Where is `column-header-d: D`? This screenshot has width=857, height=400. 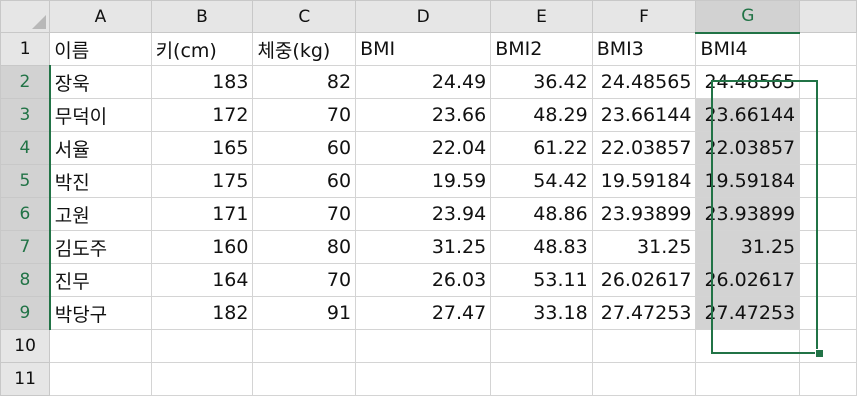 column-header-d: D is located at coordinates (423, 16).